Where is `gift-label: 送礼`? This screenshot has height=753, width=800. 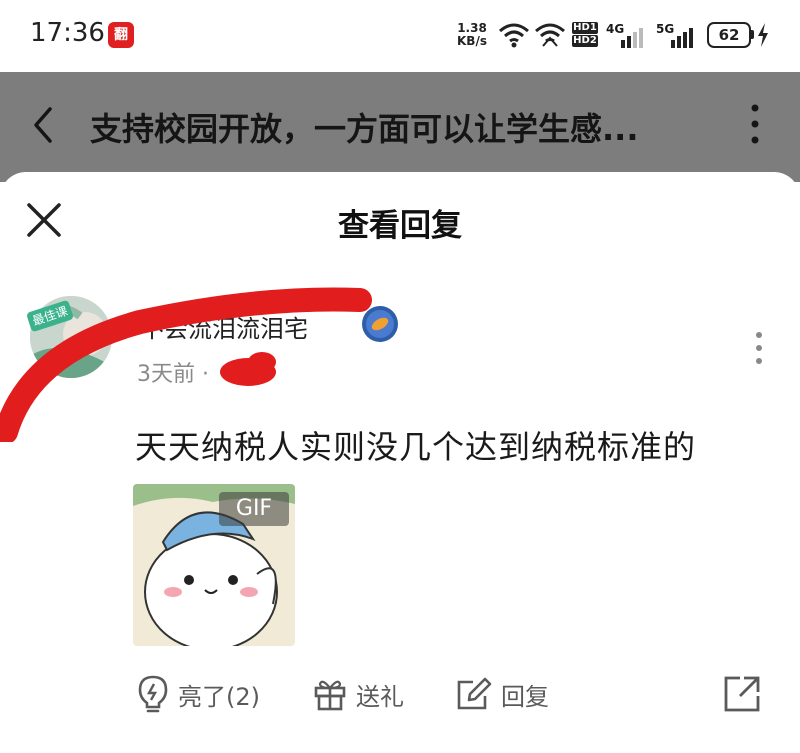 gift-label: 送礼 is located at coordinates (380, 696).